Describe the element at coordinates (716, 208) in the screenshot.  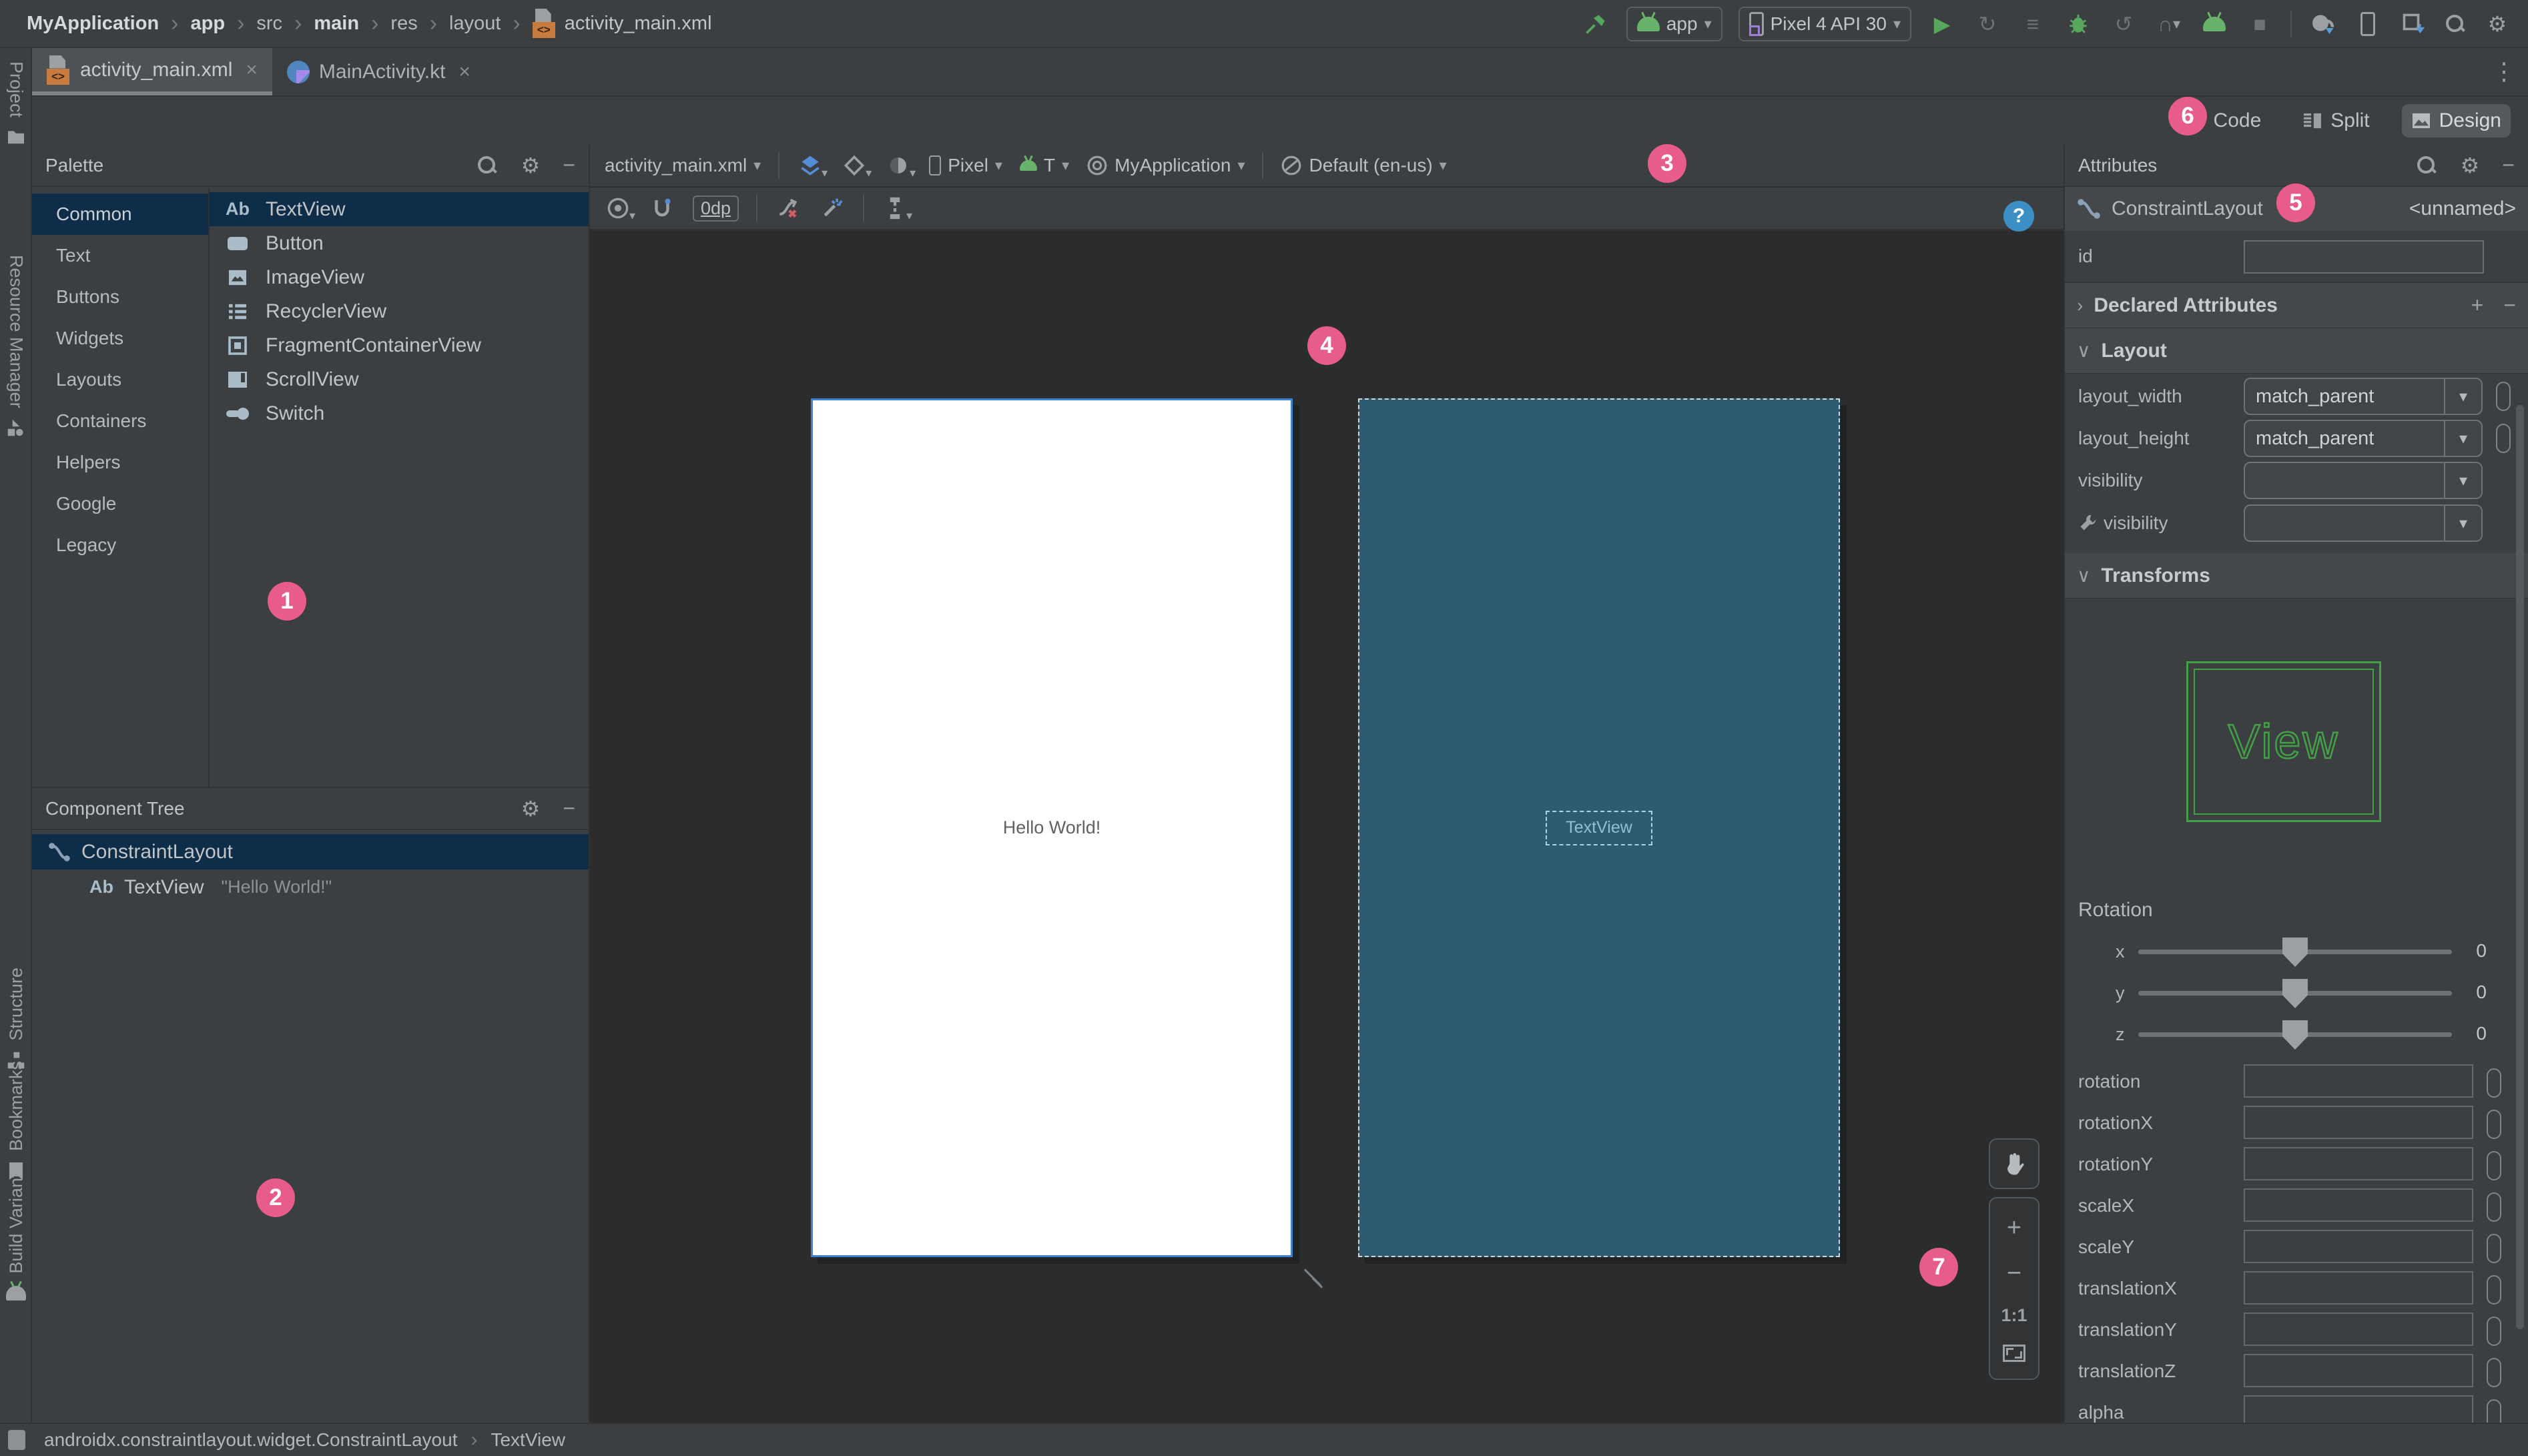
I see `default-margin-button: 0dp` at that location.